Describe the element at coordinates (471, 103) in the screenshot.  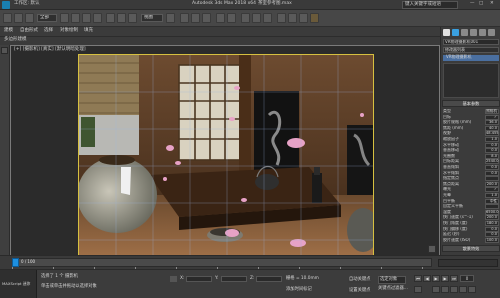
I see `basic-params-rollout: 基本参数` at that location.